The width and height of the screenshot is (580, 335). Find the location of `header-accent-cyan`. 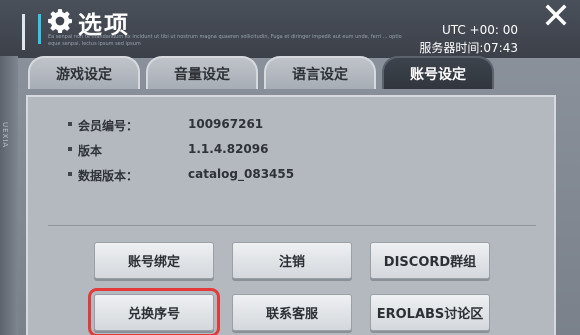

header-accent-cyan is located at coordinates (39, 29).